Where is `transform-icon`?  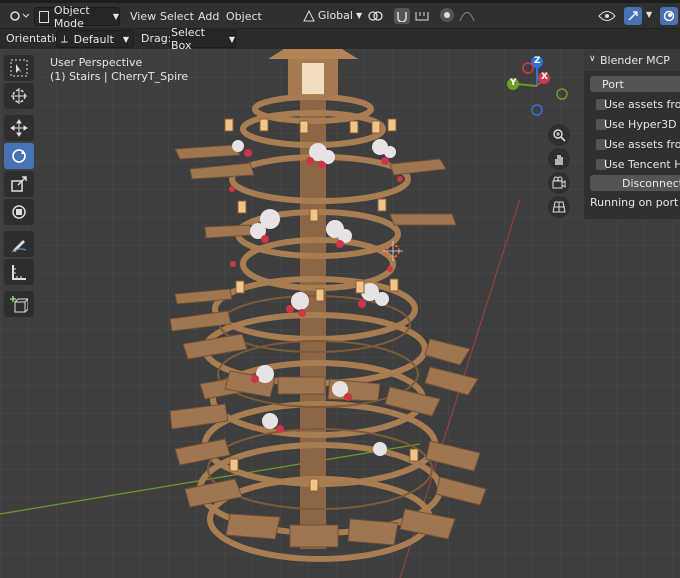 transform-icon is located at coordinates (19, 212).